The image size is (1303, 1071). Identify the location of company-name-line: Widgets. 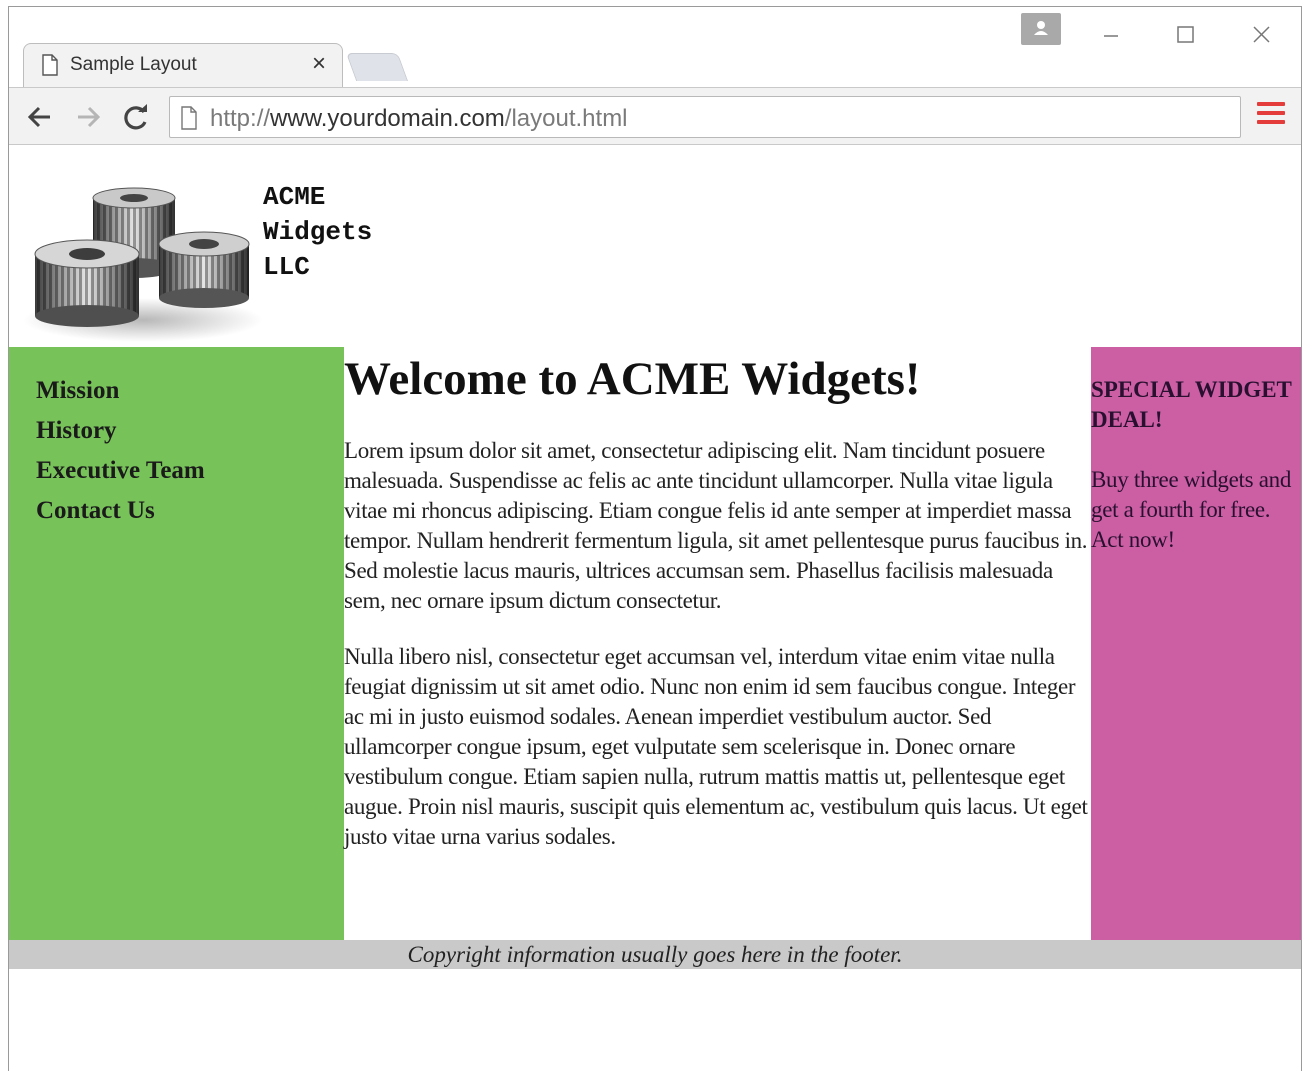
(318, 232).